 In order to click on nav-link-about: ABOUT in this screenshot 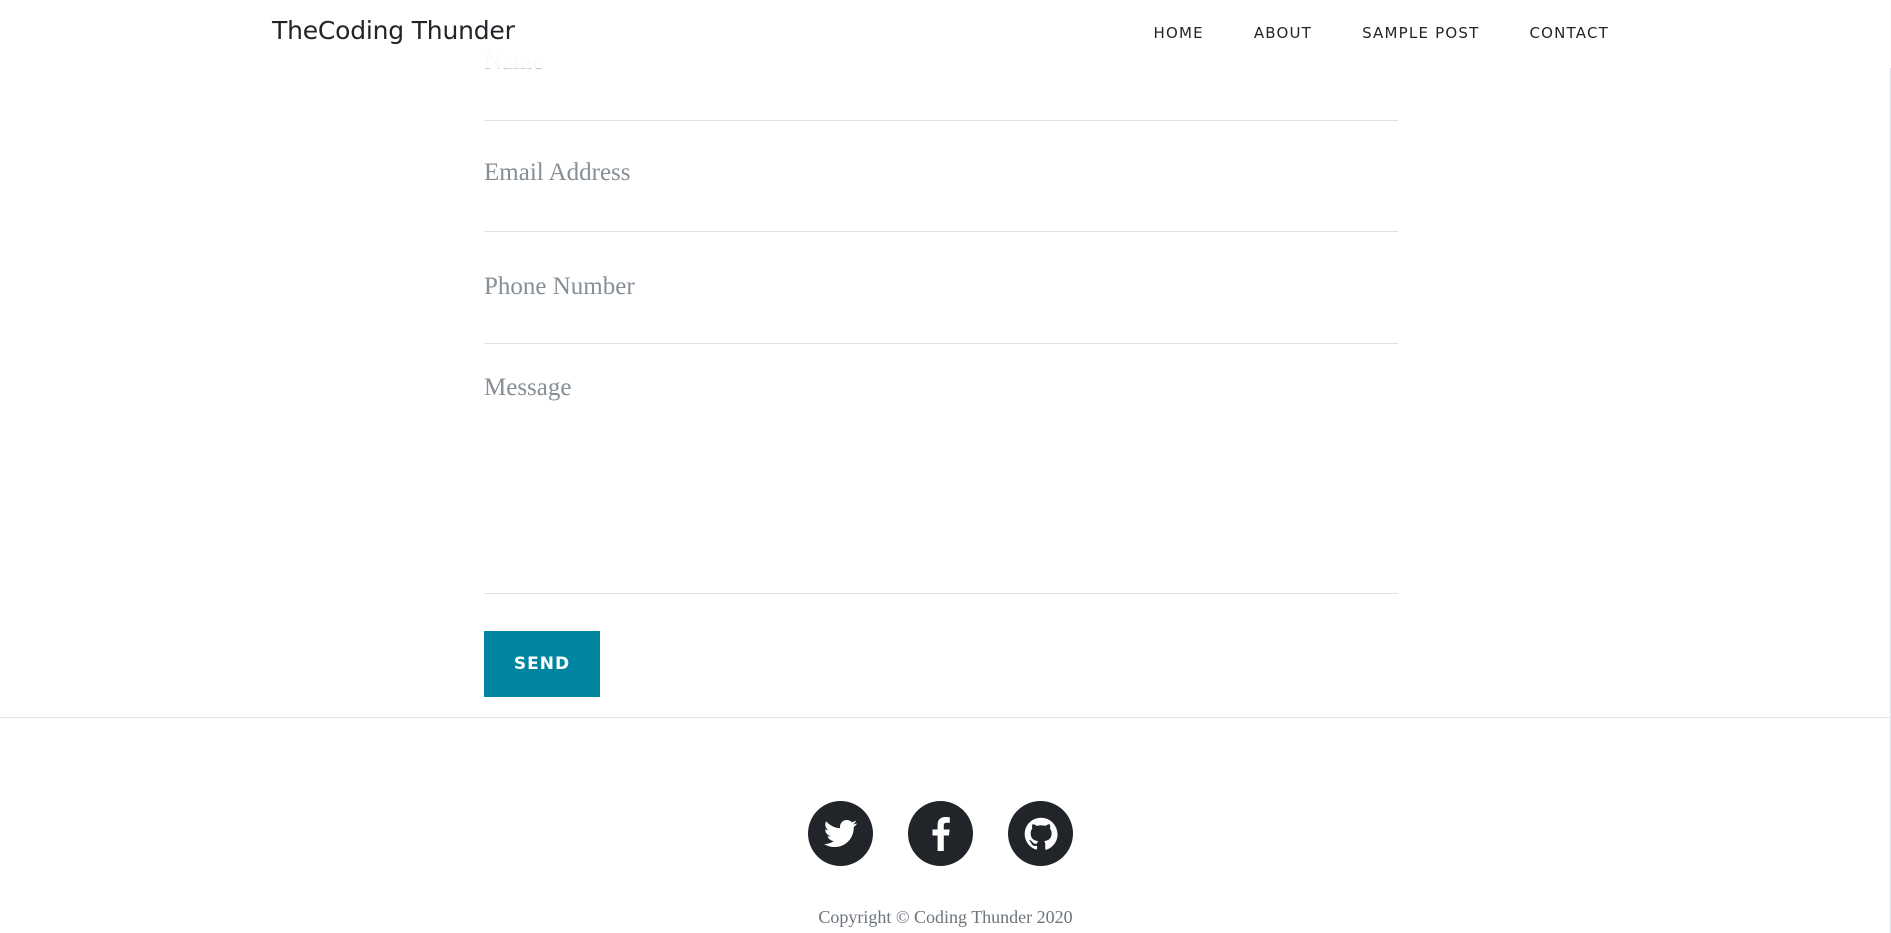, I will do `click(1283, 33)`.